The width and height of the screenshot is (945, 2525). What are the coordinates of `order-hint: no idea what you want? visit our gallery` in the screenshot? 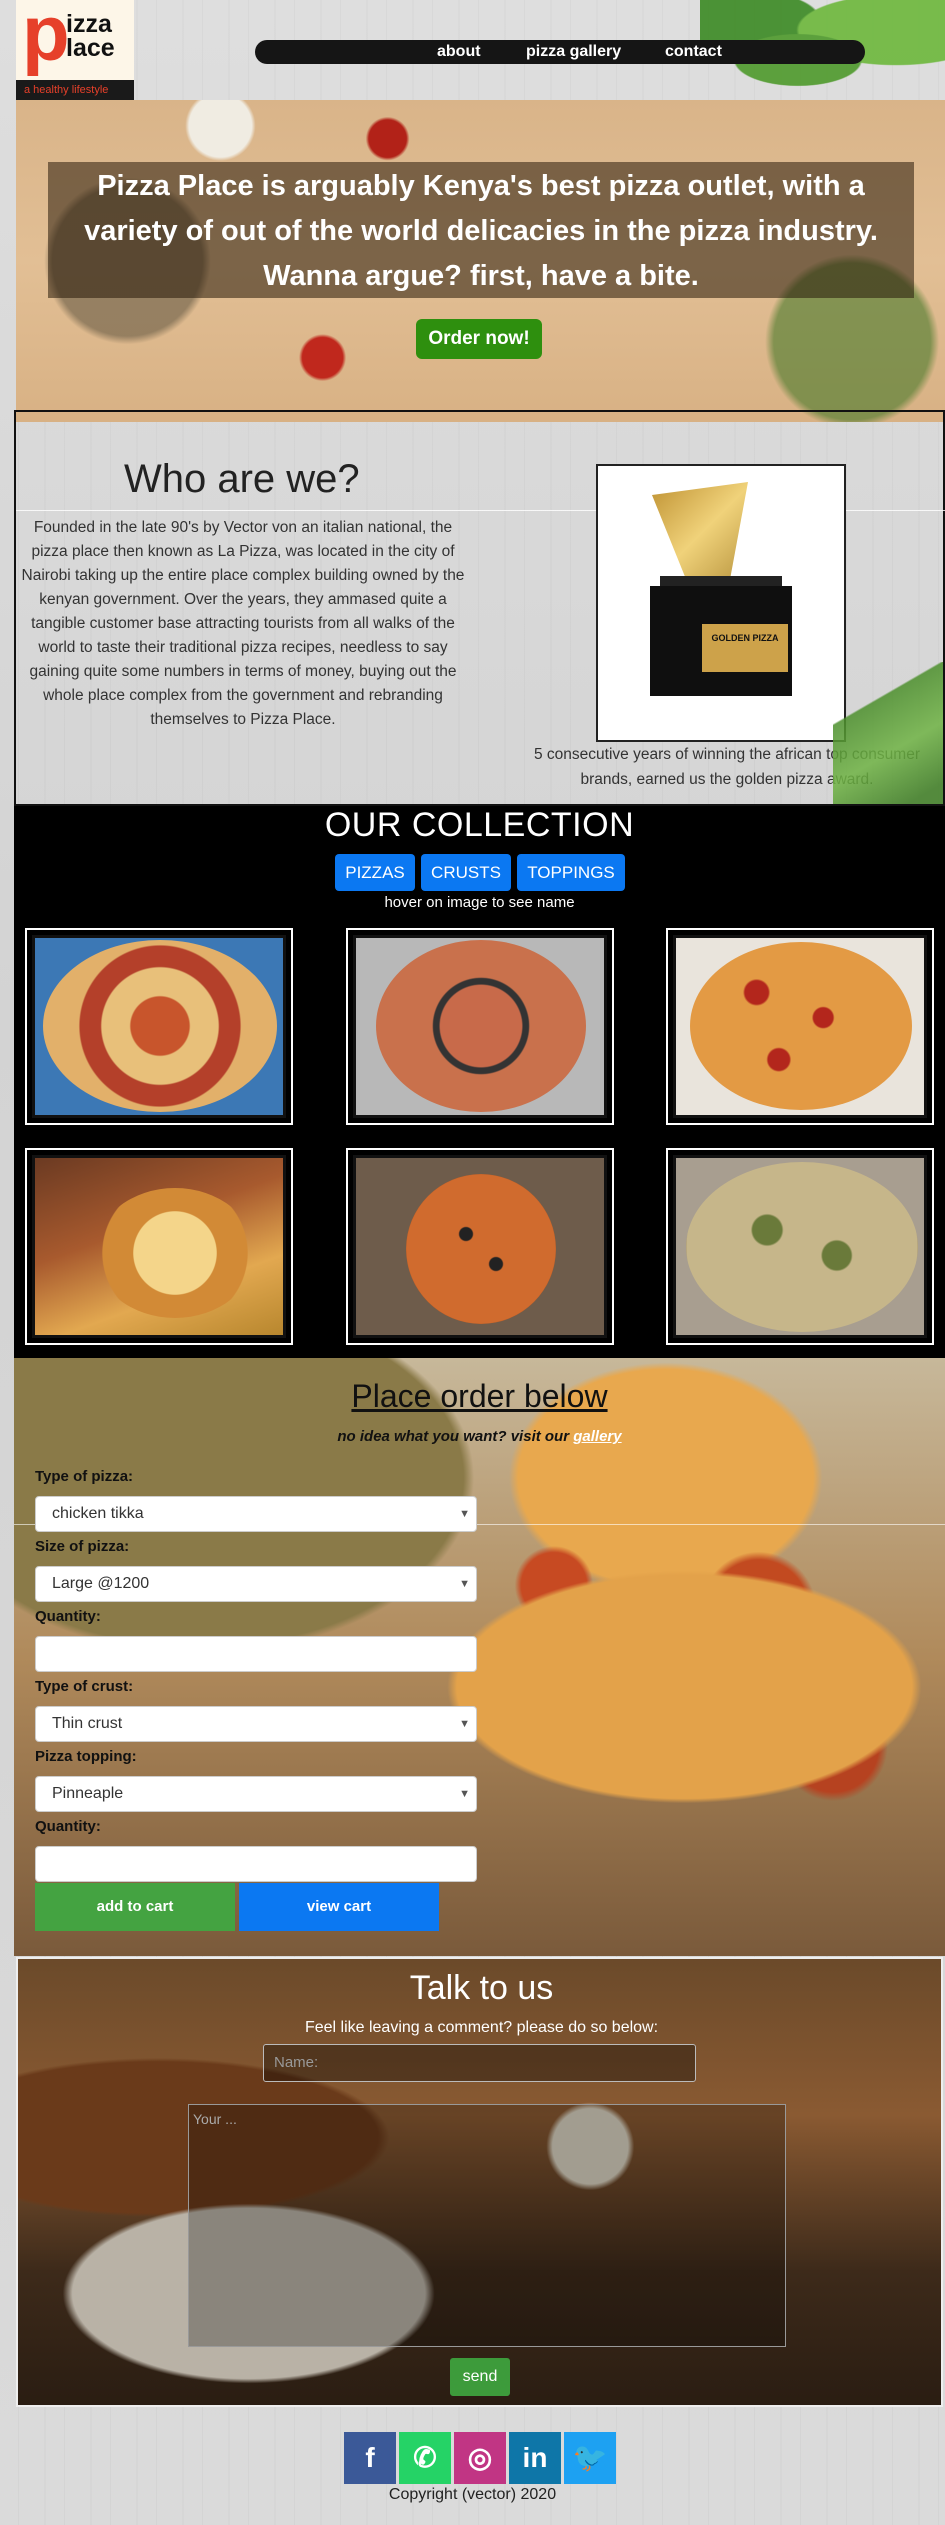 It's located at (479, 1436).